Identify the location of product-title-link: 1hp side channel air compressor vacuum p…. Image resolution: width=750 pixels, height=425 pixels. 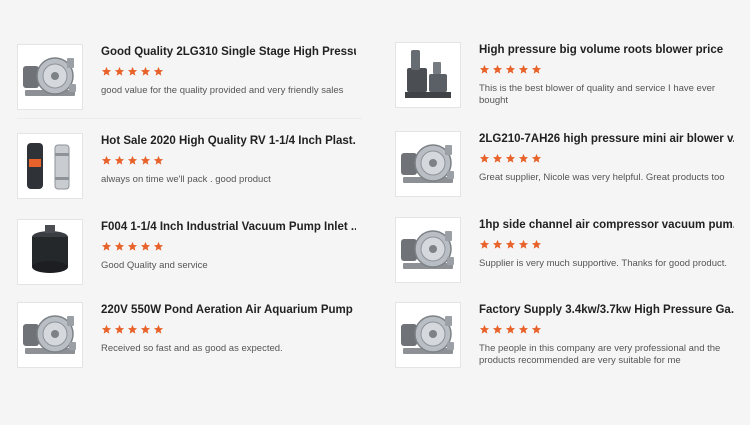
(606, 225).